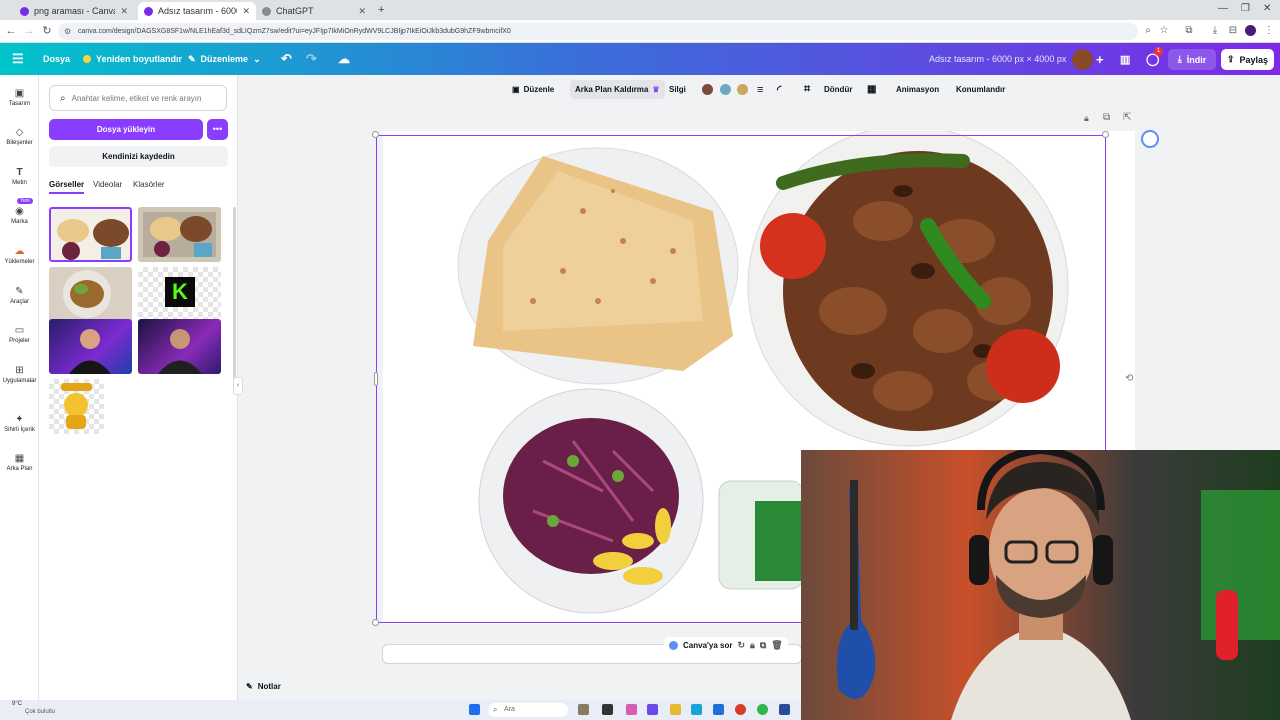  I want to click on add-page-icon: ⇱, so click(1127, 117).